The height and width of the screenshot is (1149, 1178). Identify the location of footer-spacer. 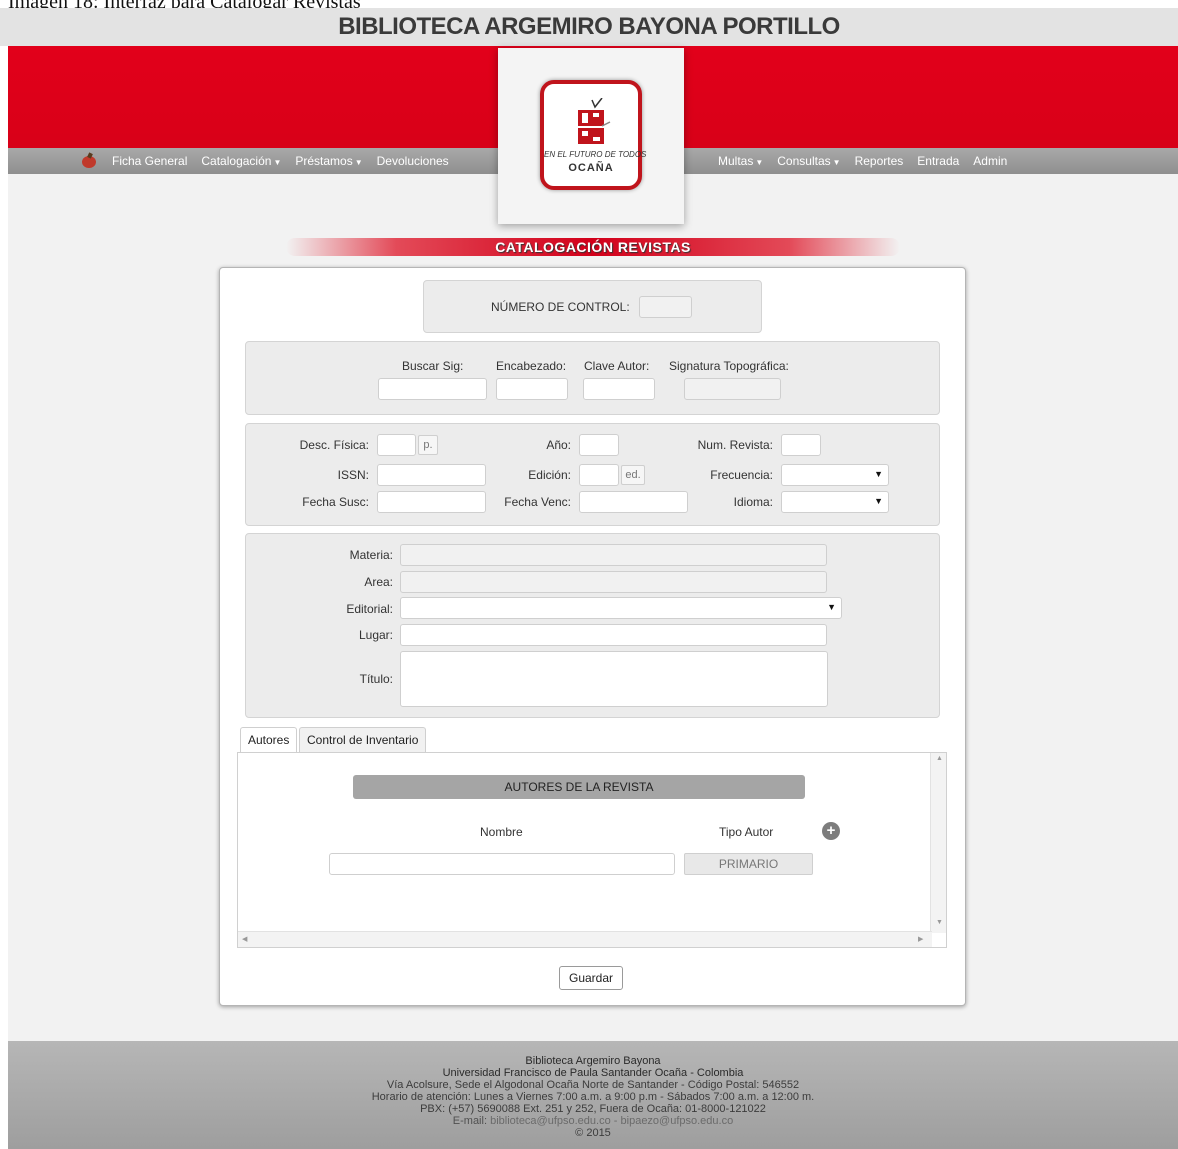
(593, 1048).